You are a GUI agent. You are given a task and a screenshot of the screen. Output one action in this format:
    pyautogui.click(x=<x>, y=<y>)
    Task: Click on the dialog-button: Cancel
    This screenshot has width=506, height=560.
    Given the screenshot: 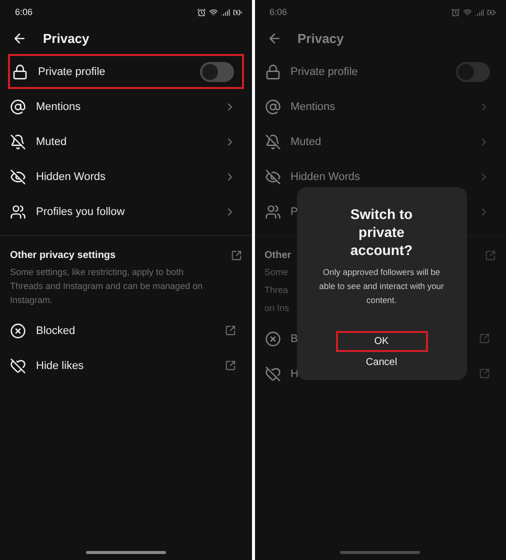 What is the action you would take?
    pyautogui.click(x=382, y=363)
    